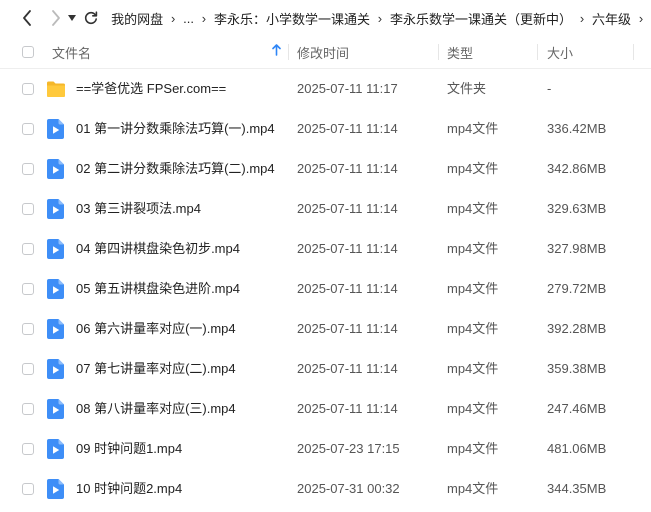 This screenshot has height=512, width=651. What do you see at coordinates (460, 52) in the screenshot?
I see `column-header-type: 类型` at bounding box center [460, 52].